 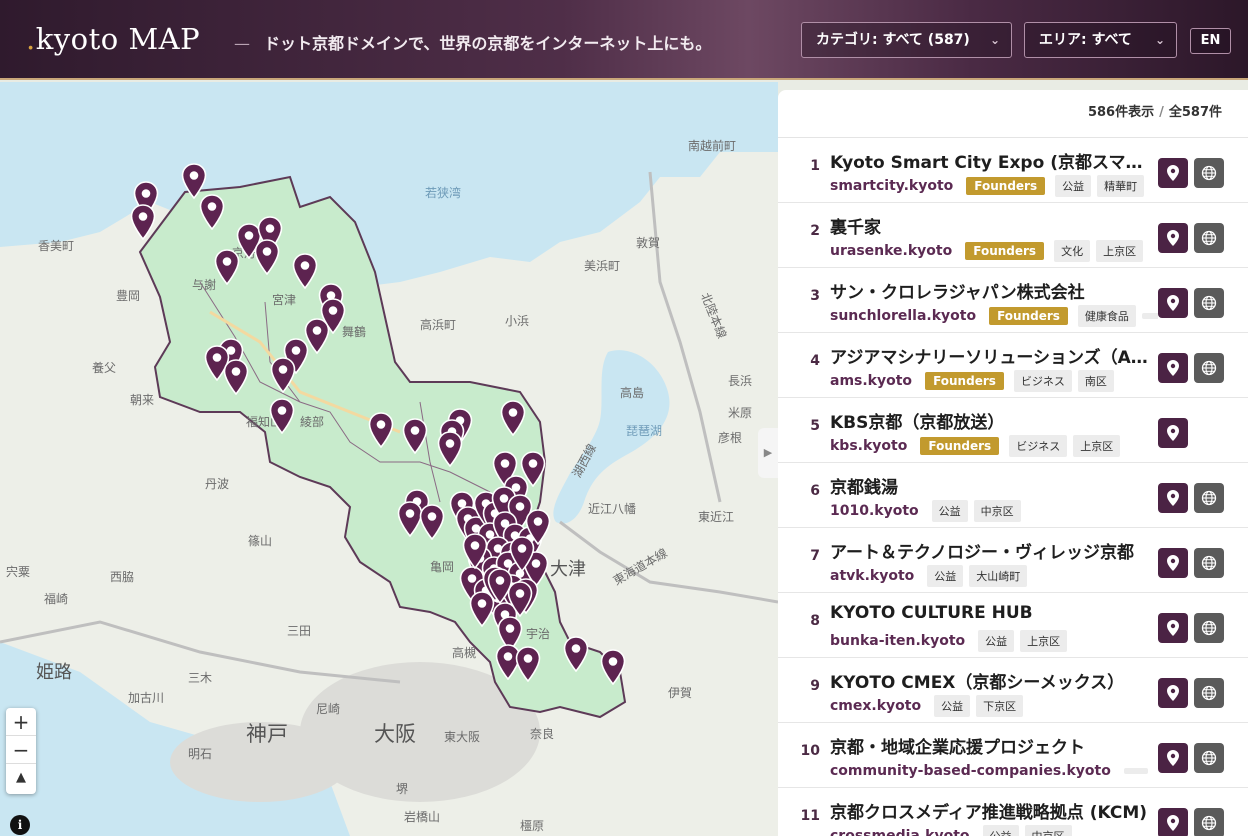 What do you see at coordinates (970, 771) in the screenshot?
I see `domain-link: community-based-companies.kyoto` at bounding box center [970, 771].